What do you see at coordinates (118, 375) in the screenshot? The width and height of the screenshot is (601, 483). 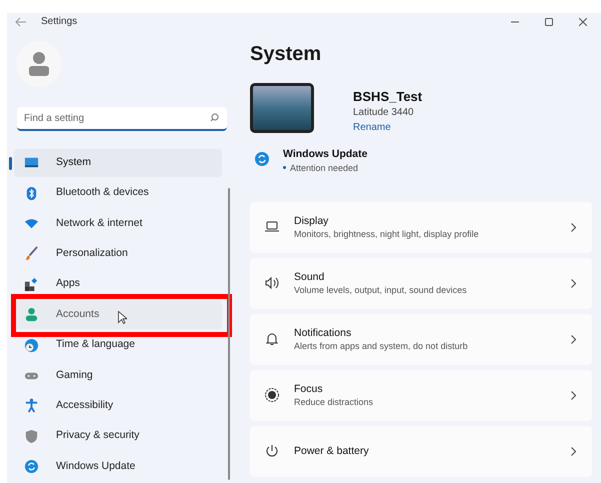 I see `sidebar-item: Gaming` at bounding box center [118, 375].